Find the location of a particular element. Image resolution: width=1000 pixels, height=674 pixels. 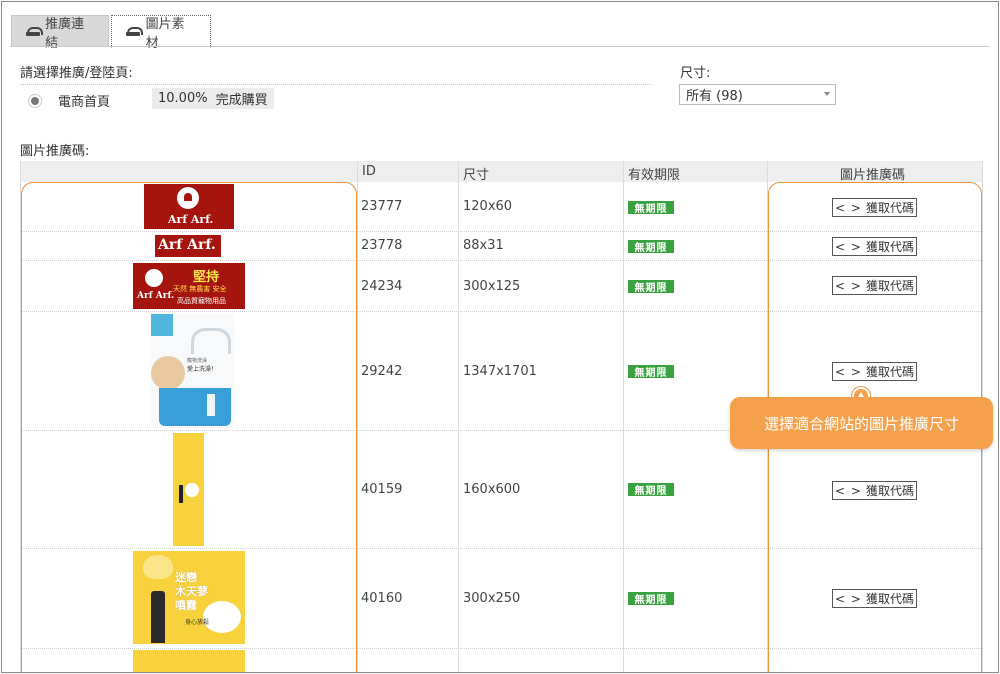

divider is located at coordinates (336, 84).